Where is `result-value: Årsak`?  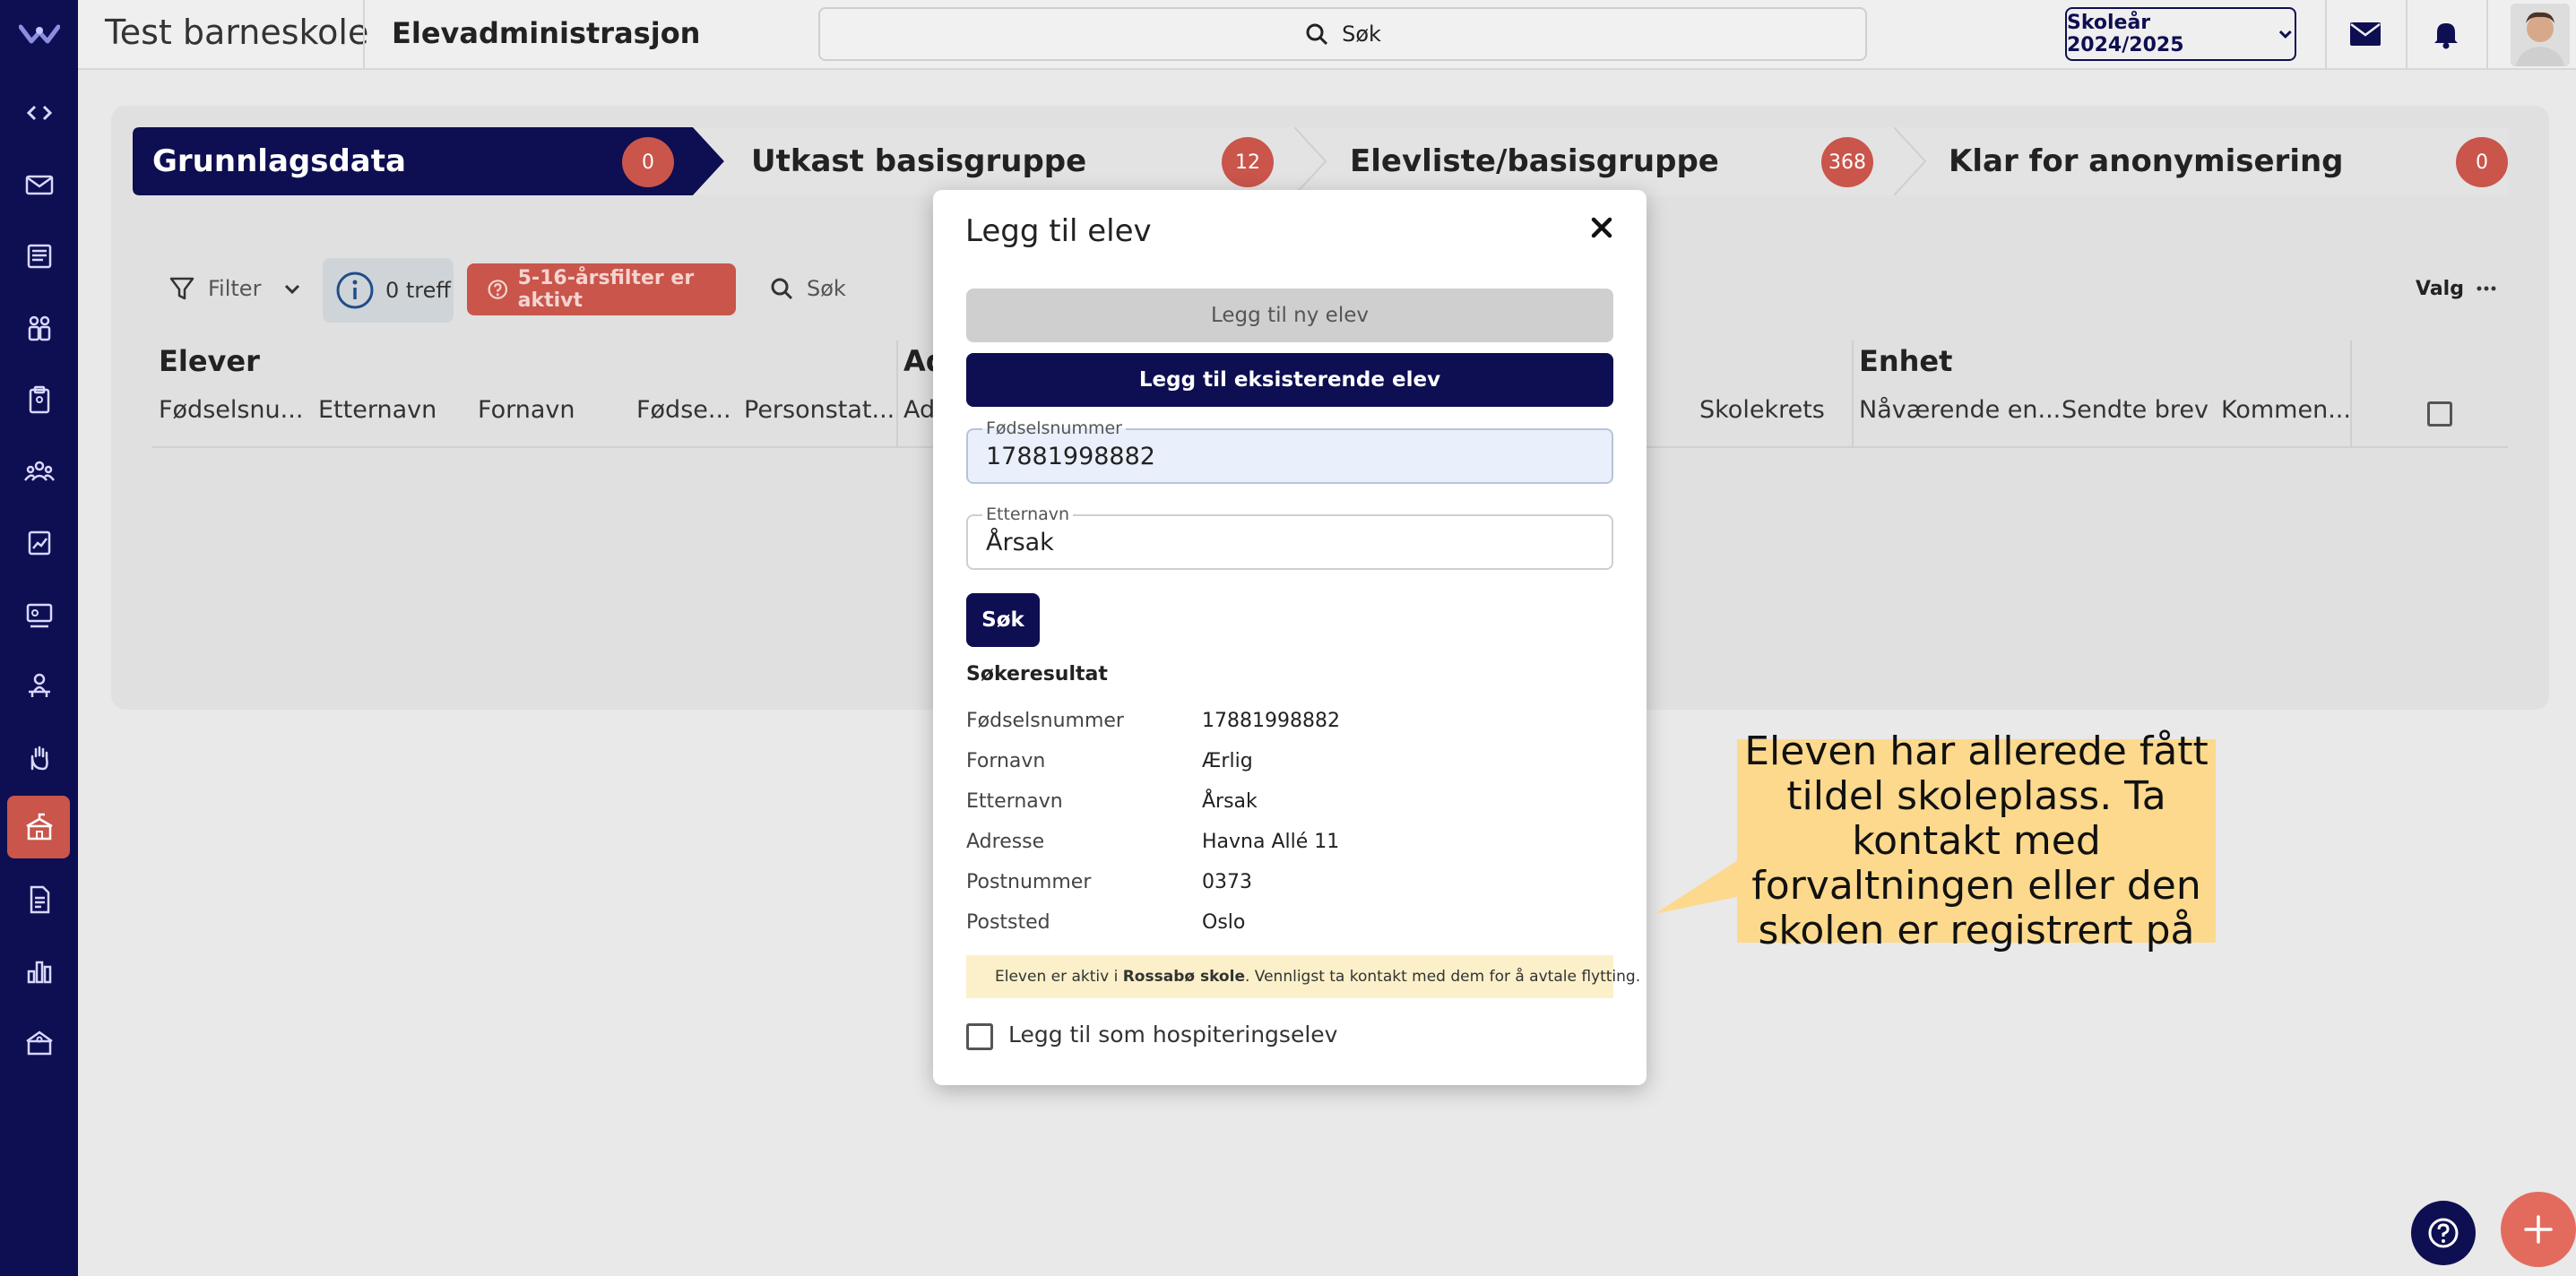 result-value: Årsak is located at coordinates (1230, 802).